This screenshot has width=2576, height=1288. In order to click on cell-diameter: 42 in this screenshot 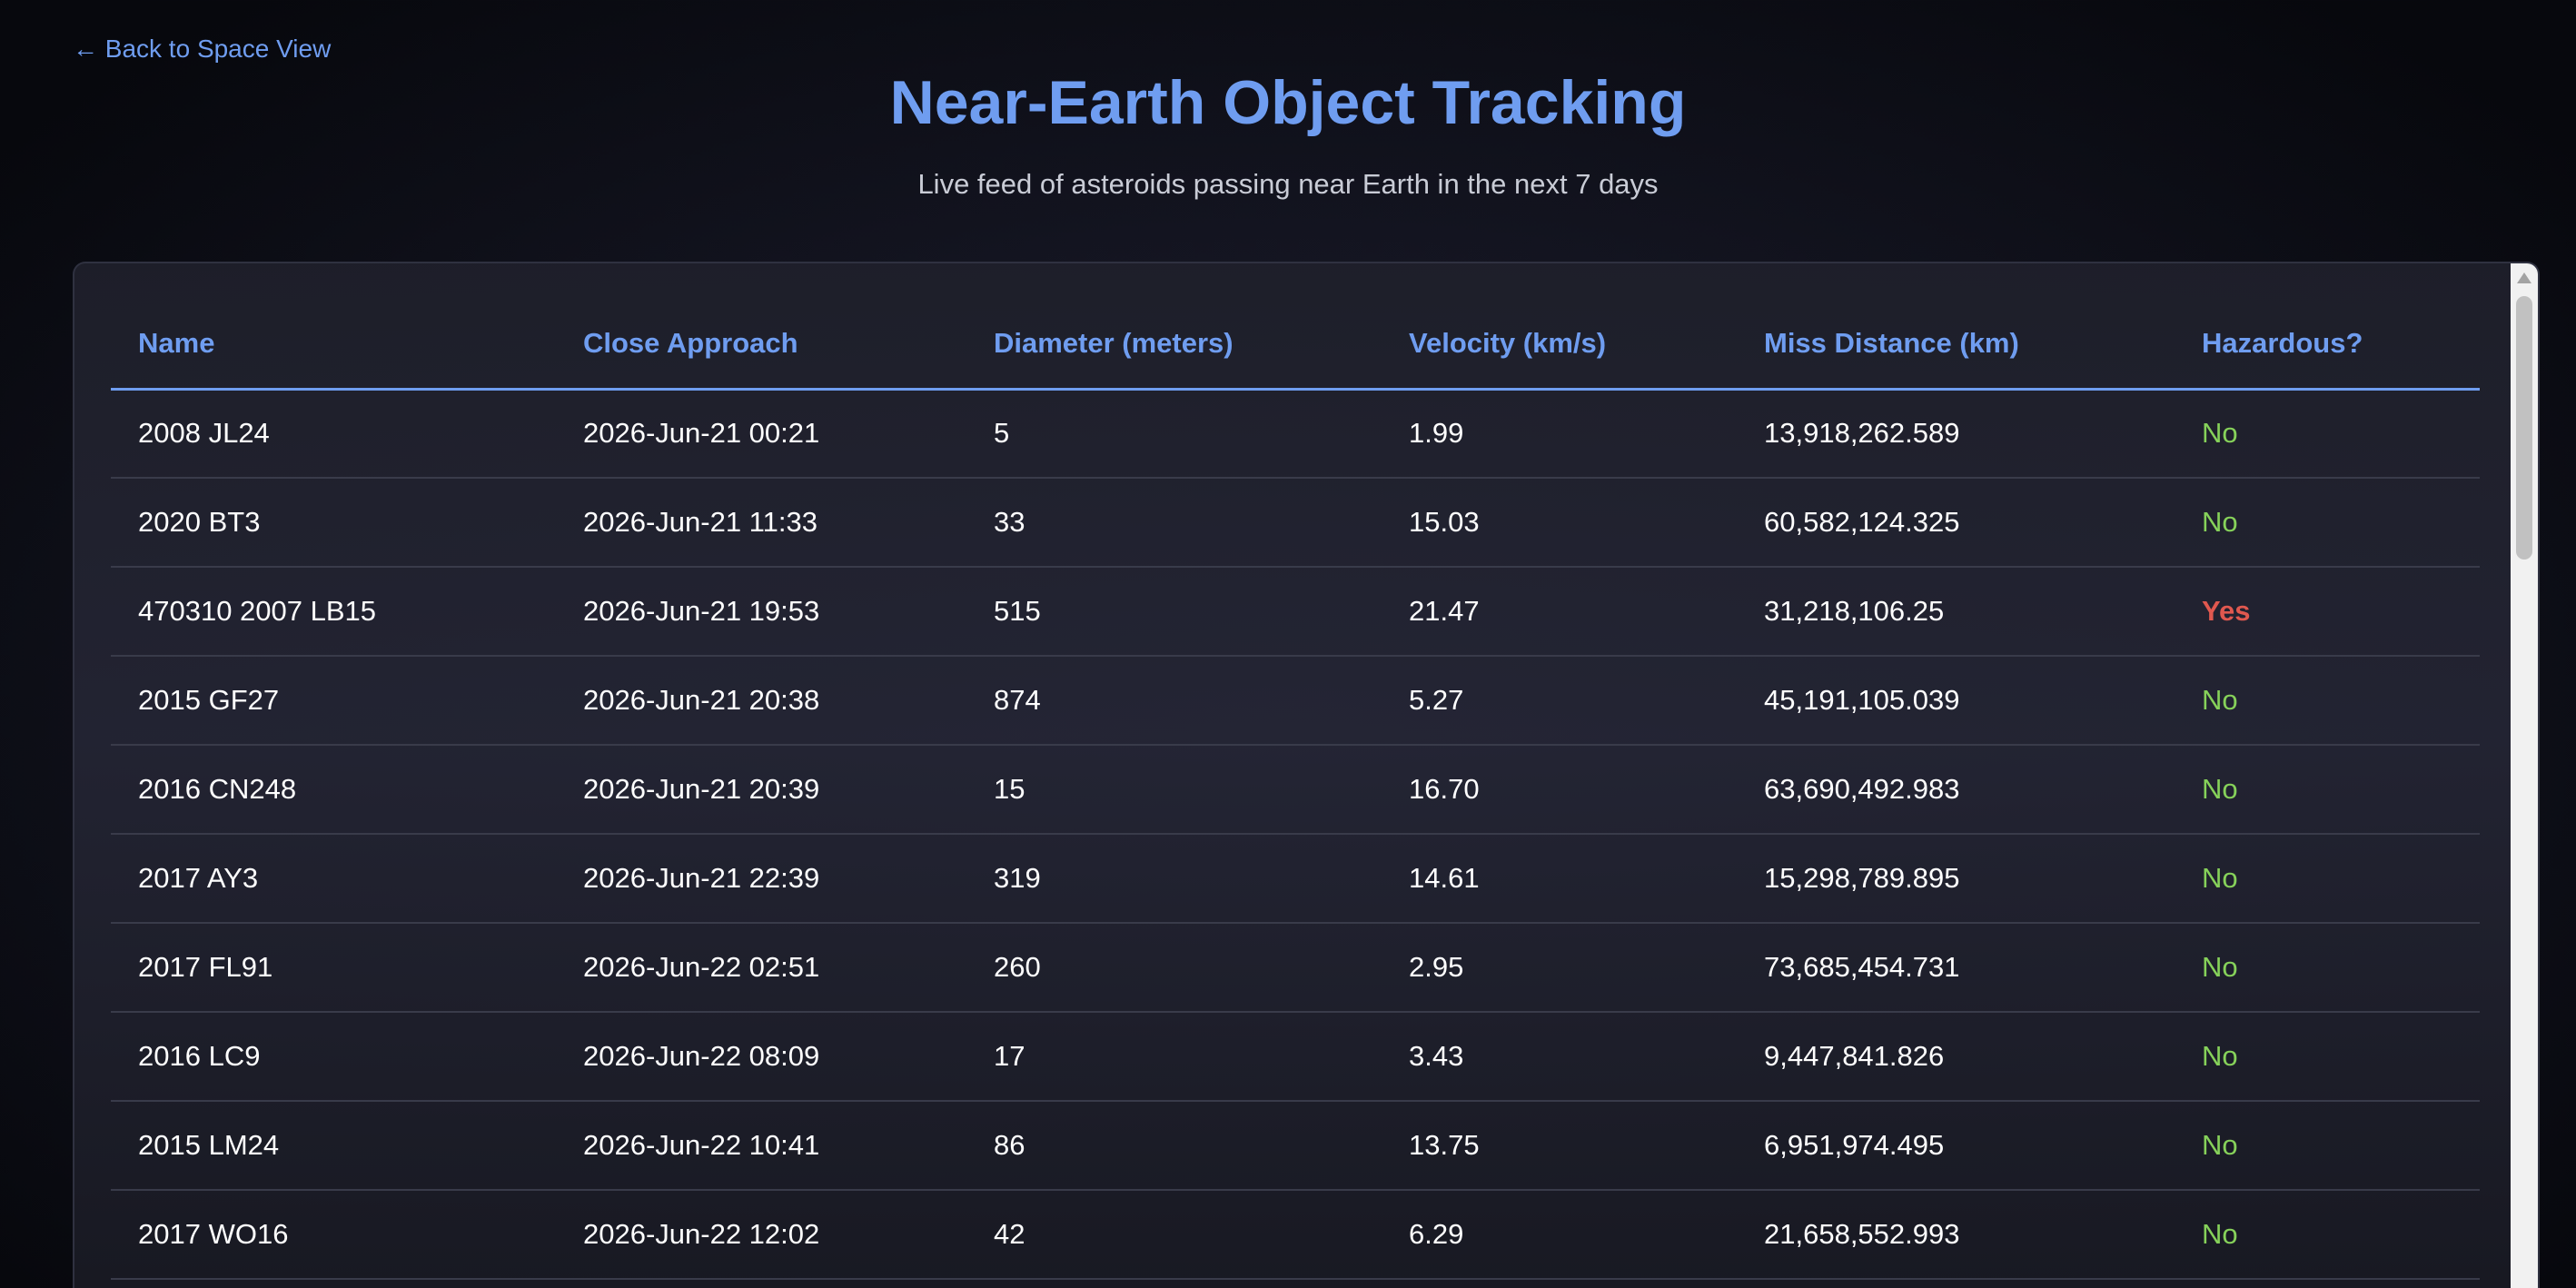, I will do `click(1174, 1235)`.